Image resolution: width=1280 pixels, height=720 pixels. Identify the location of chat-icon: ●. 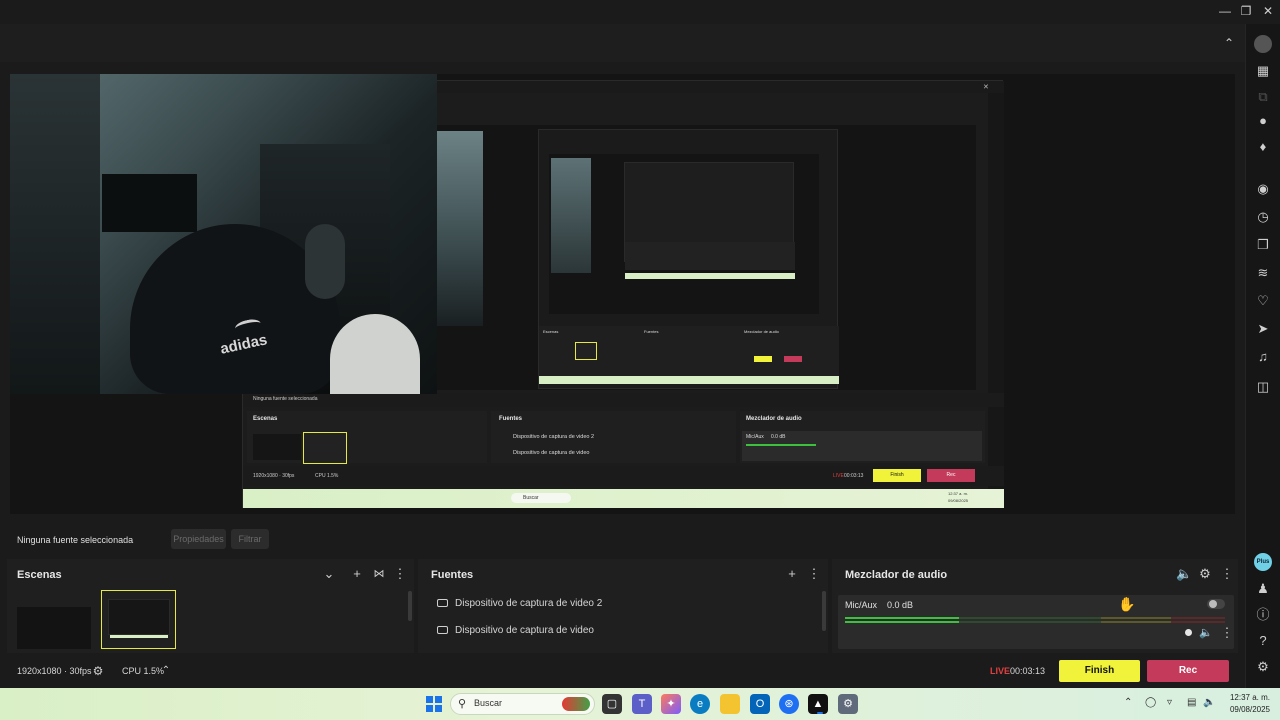
(1263, 121).